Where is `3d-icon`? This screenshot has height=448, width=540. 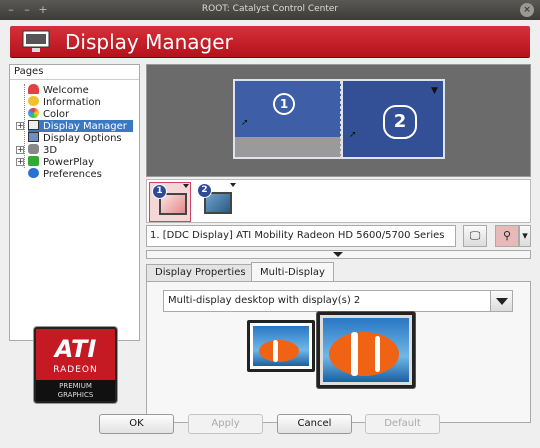 3d-icon is located at coordinates (33, 149).